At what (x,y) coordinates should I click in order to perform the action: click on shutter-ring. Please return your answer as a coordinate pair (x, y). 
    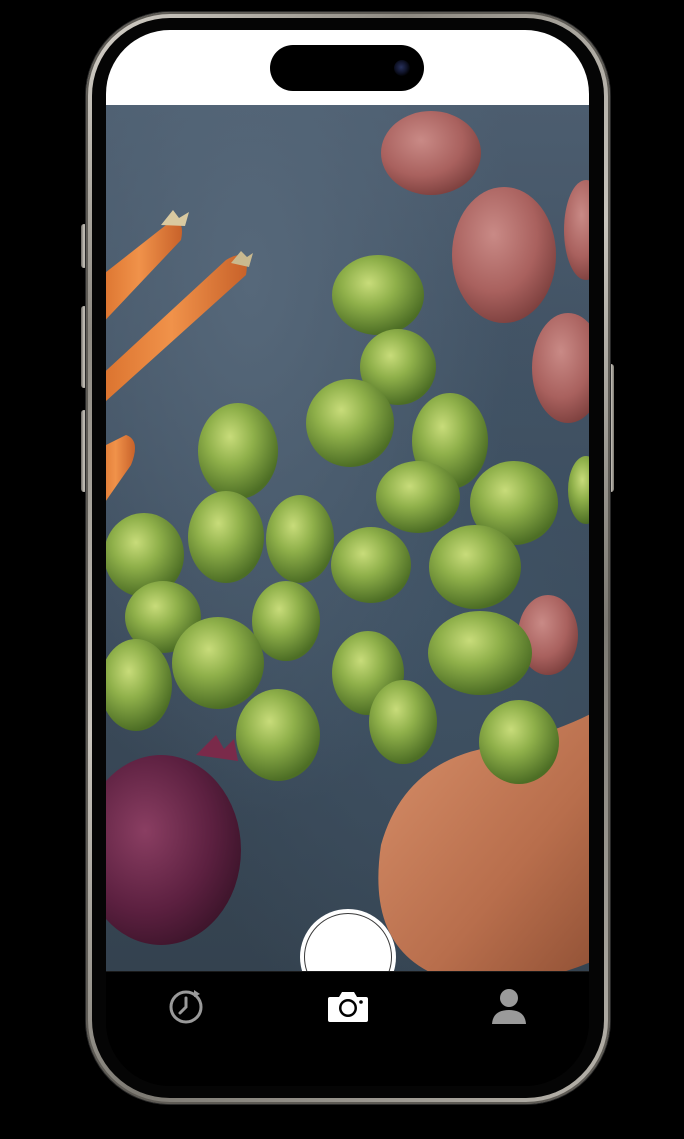
    Looking at the image, I should click on (348, 942).